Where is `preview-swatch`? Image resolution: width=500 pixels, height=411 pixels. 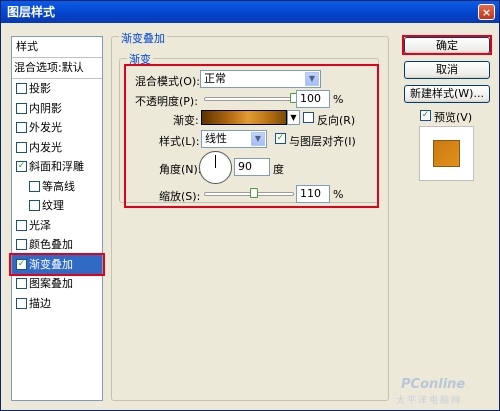
preview-swatch is located at coordinates (446, 153).